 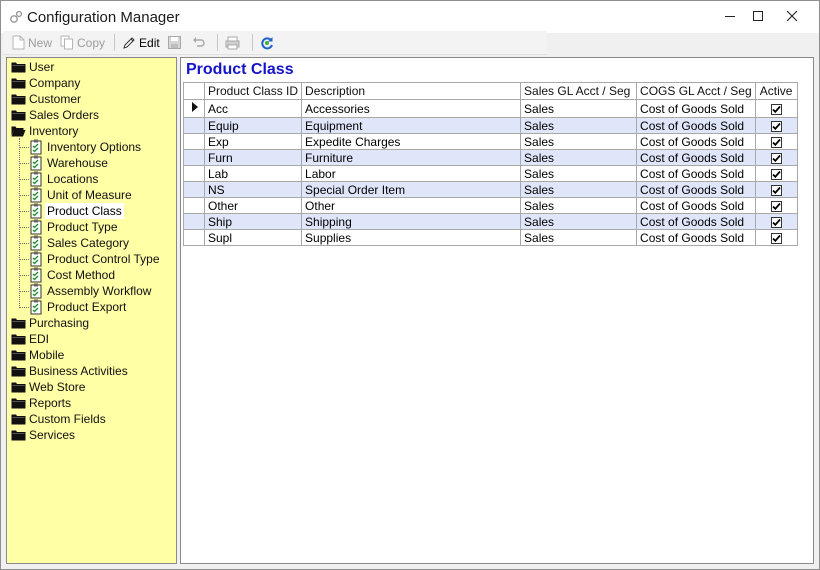 What do you see at coordinates (82, 43) in the screenshot?
I see `copy-button: Copy` at bounding box center [82, 43].